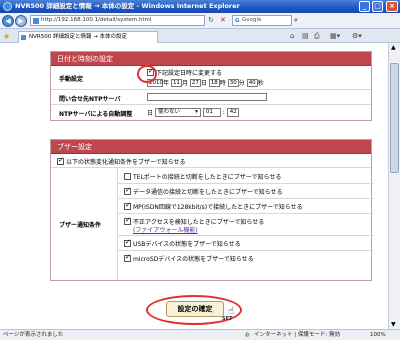 The height and width of the screenshot is (340, 400). What do you see at coordinates (211, 147) in the screenshot?
I see `buzzer-heading: ブザー設定` at bounding box center [211, 147].